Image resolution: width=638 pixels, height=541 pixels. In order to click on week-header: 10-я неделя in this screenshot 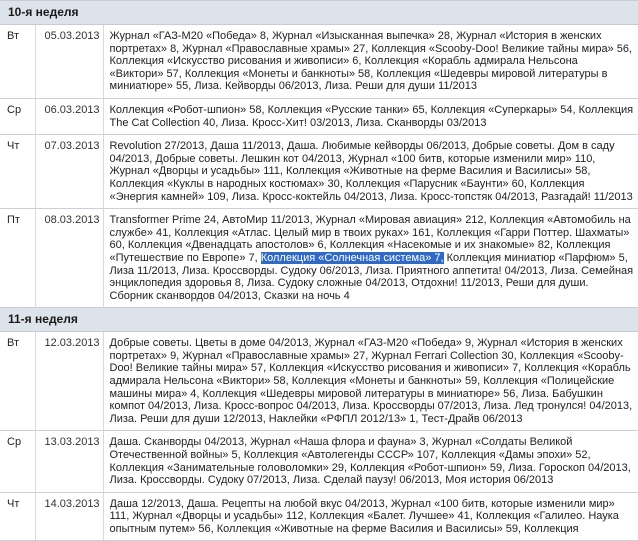, I will do `click(319, 12)`.